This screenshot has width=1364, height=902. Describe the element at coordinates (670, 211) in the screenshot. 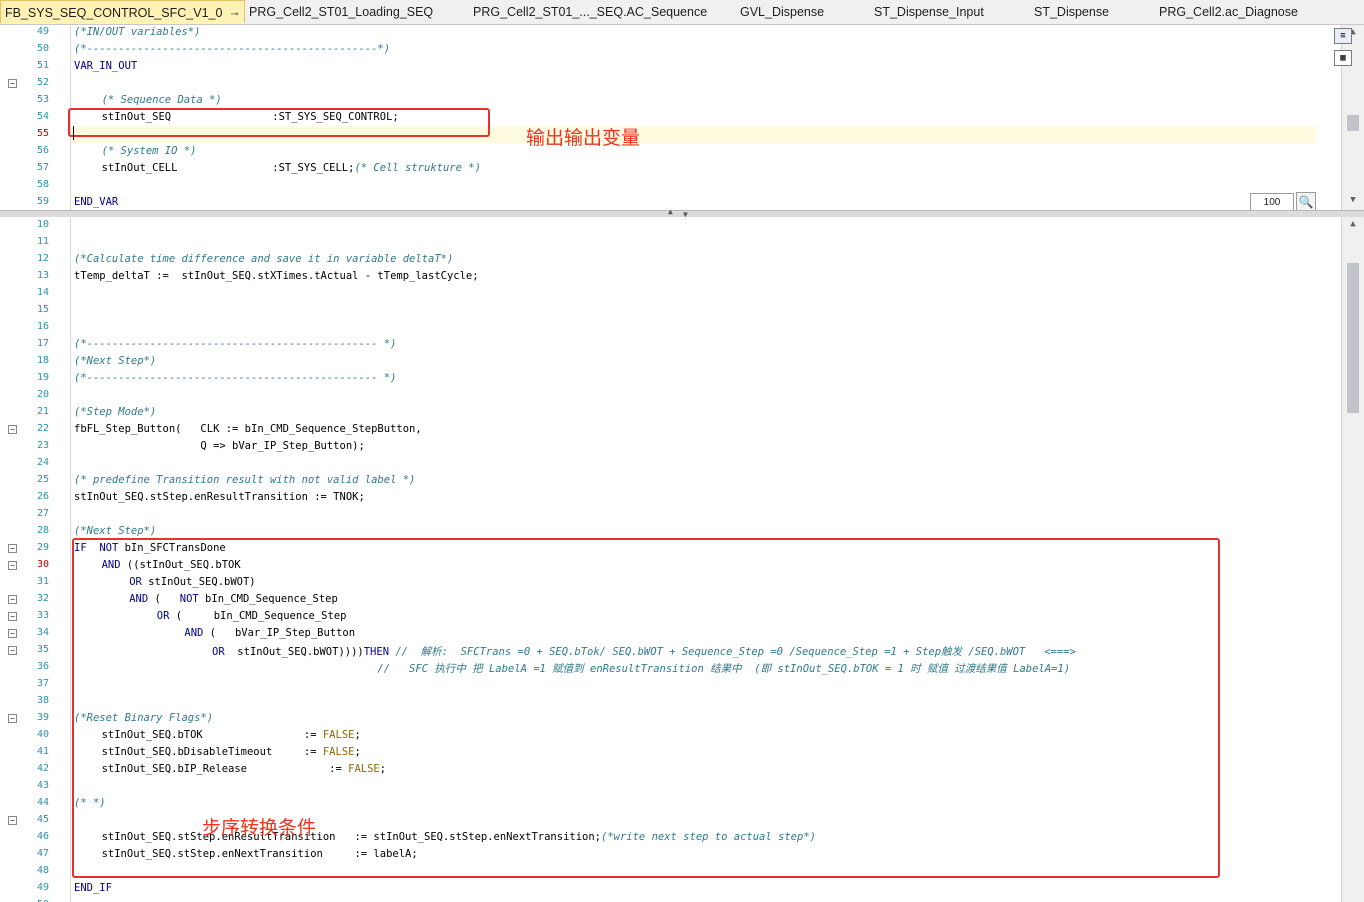

I see `chevron-up-icon: ▲` at that location.